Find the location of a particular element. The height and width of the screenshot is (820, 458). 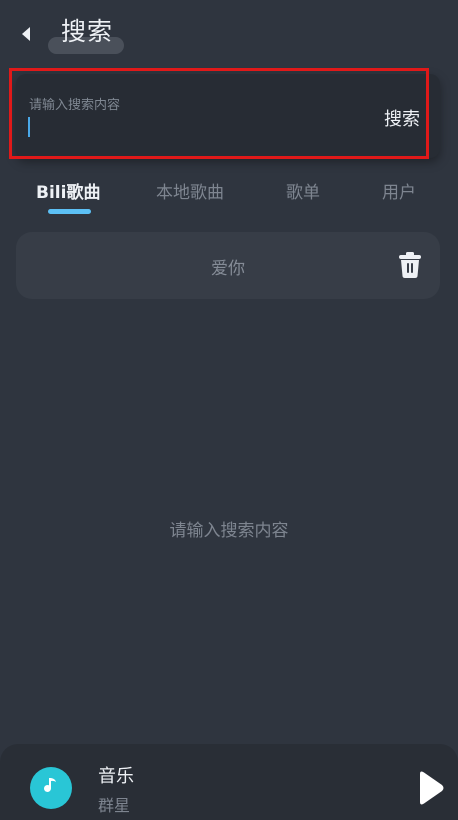

play-icon is located at coordinates (430, 791).